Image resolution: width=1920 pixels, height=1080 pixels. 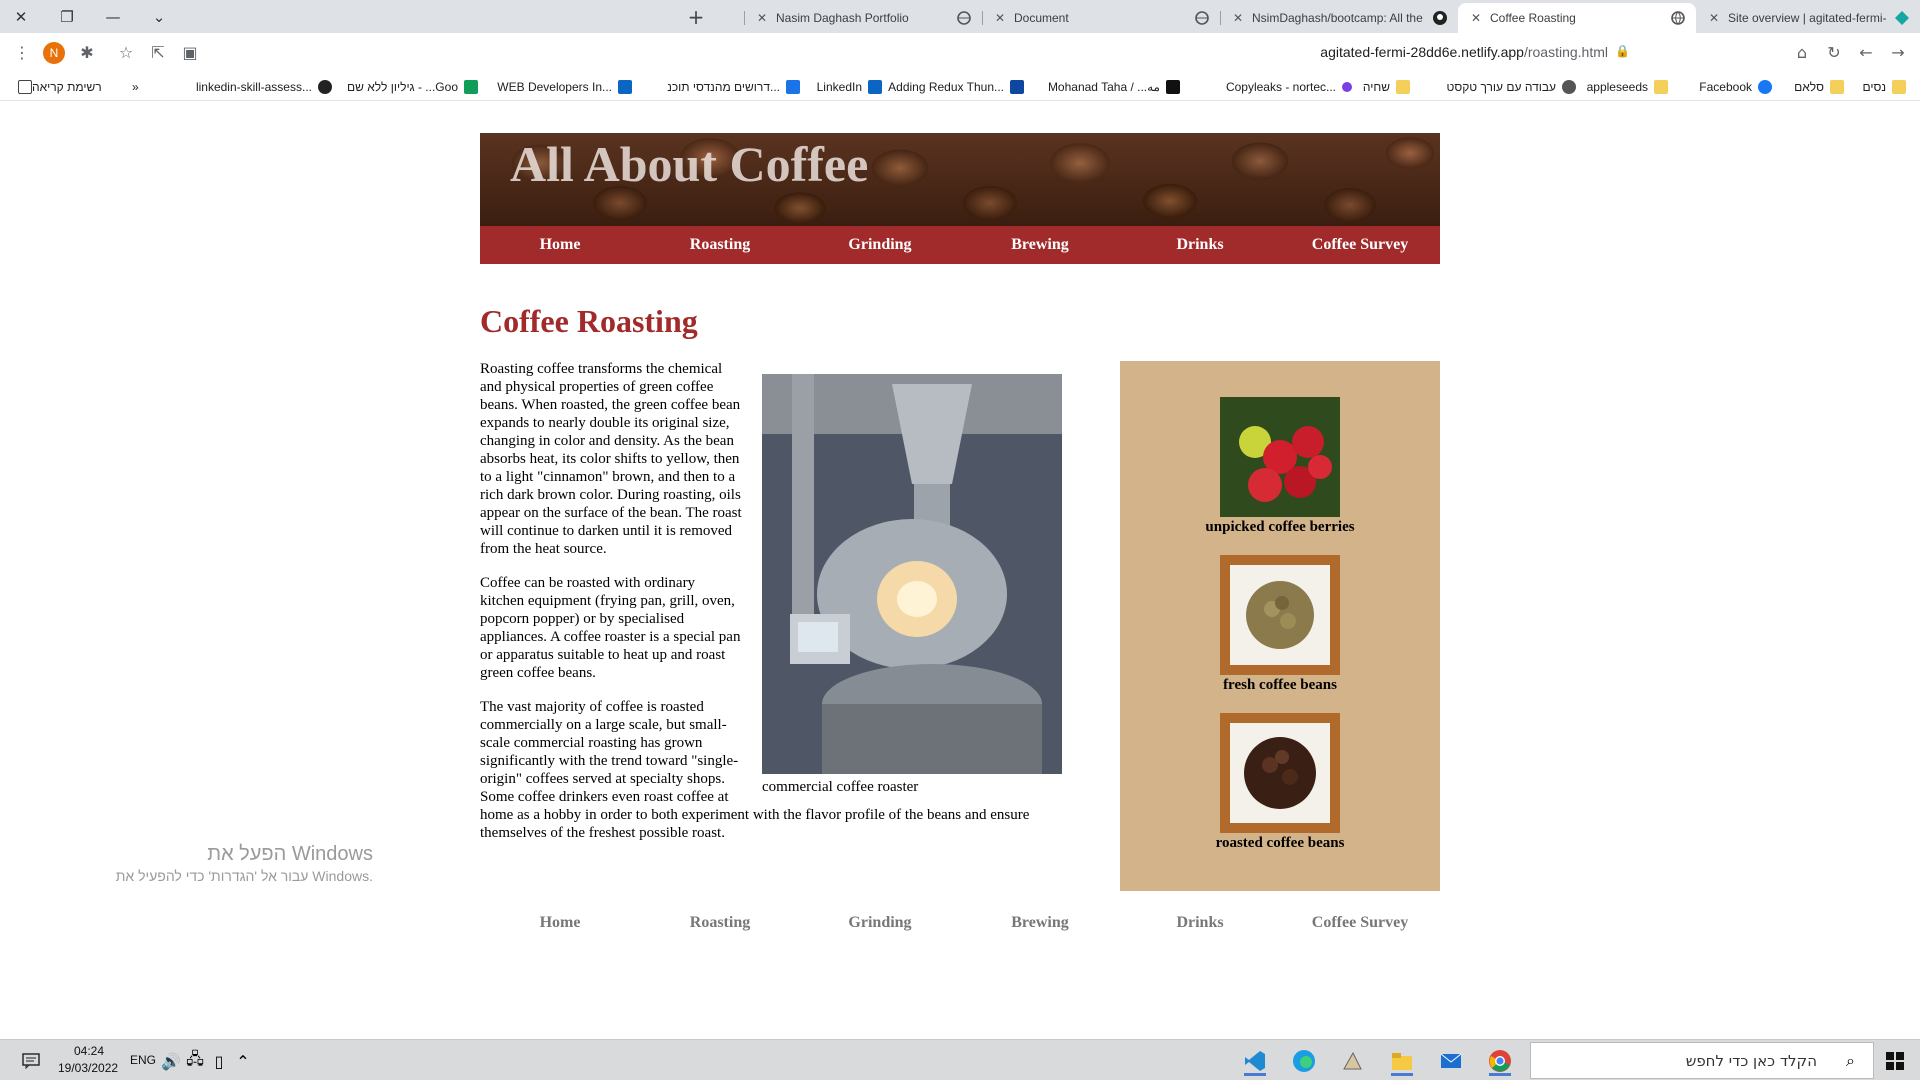 I want to click on bookmark-item: נסים, so click(x=1884, y=87).